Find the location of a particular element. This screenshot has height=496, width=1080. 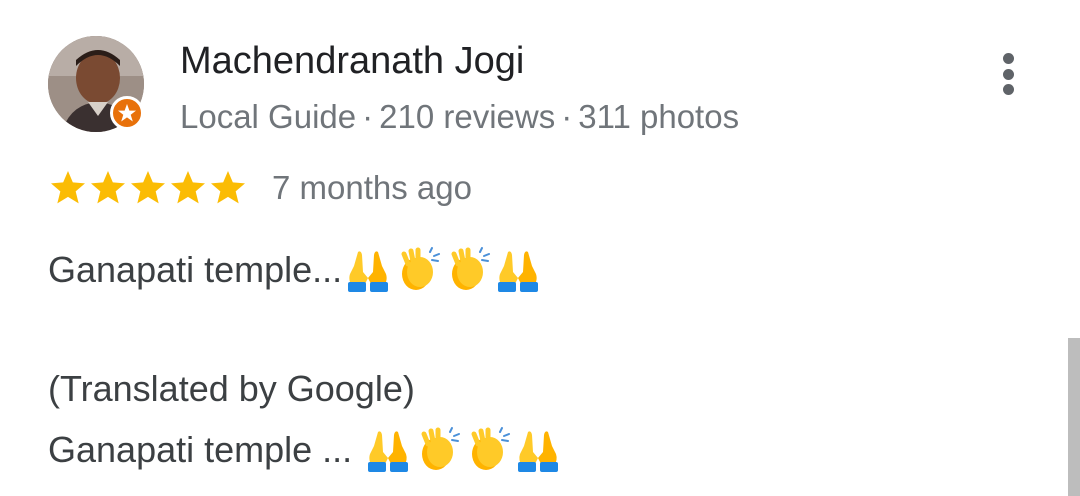

author-role: Local Guide is located at coordinates (268, 116).